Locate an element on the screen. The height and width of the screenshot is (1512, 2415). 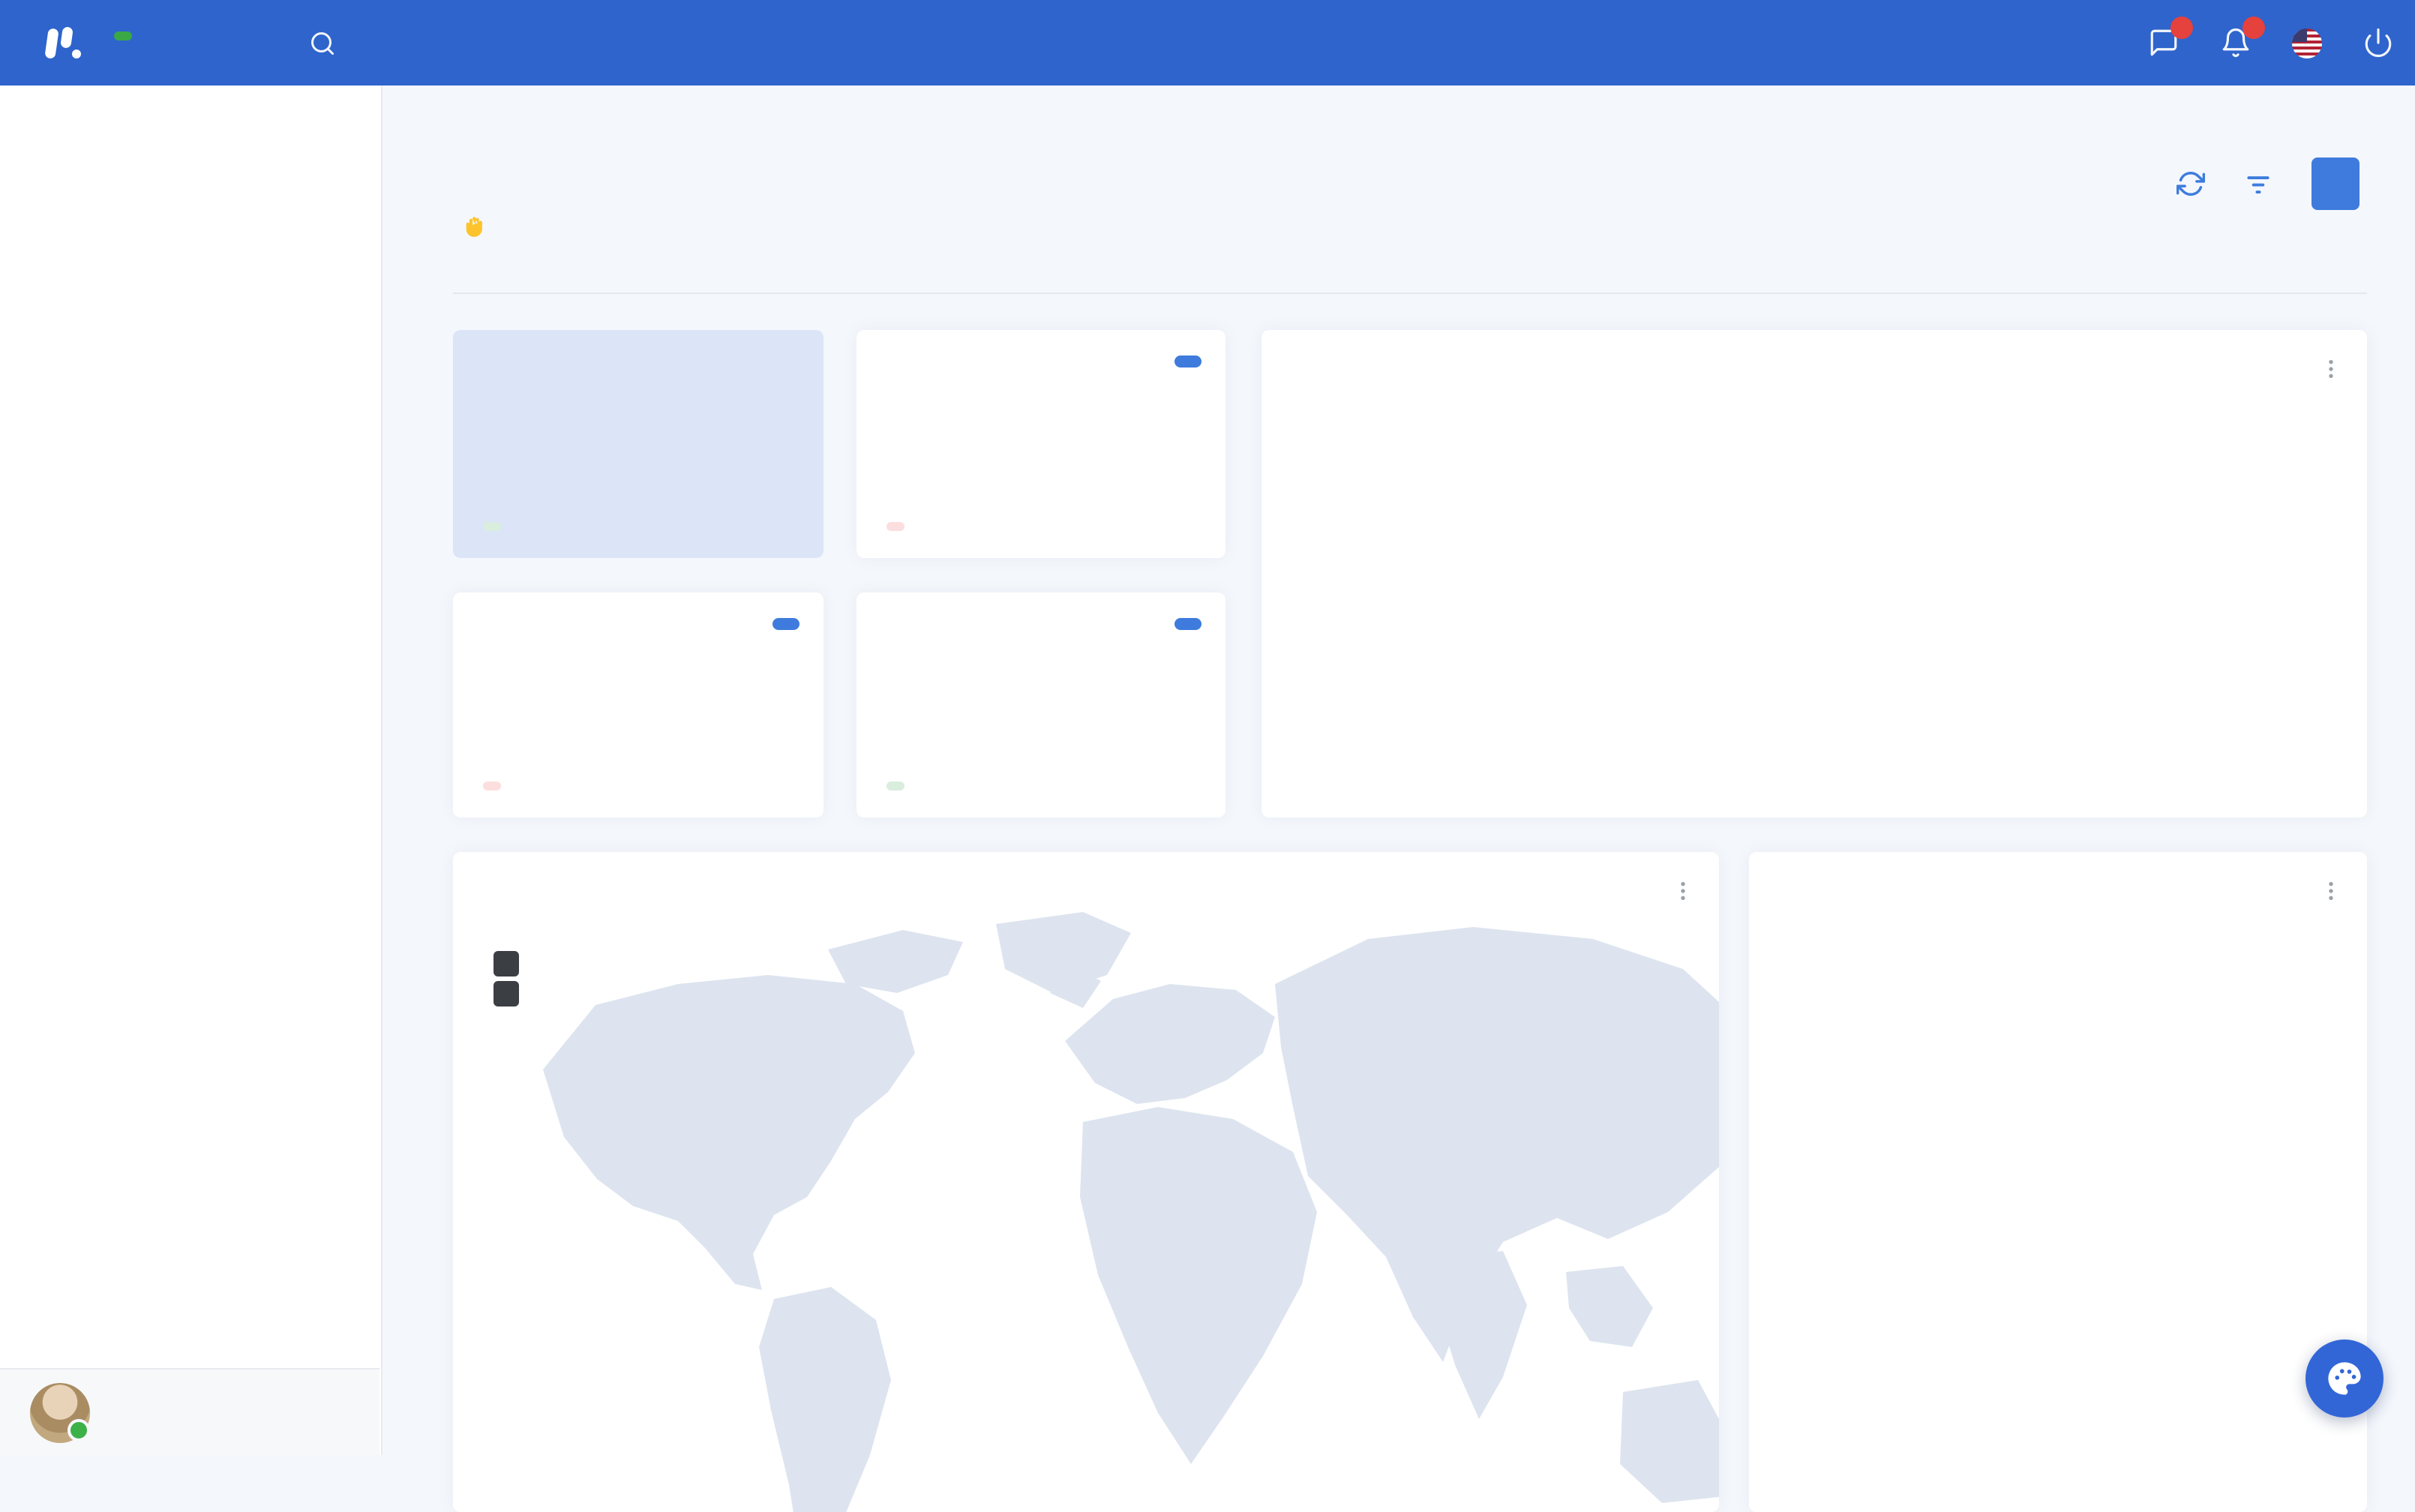
top-navbar is located at coordinates (1207, 43).